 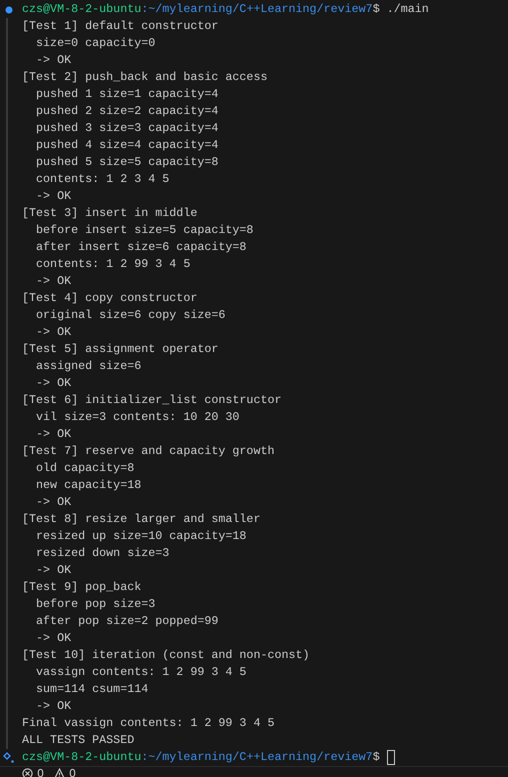 What do you see at coordinates (126, 94) in the screenshot?
I see `output-line: pushed 1 size=1 capacity=4` at bounding box center [126, 94].